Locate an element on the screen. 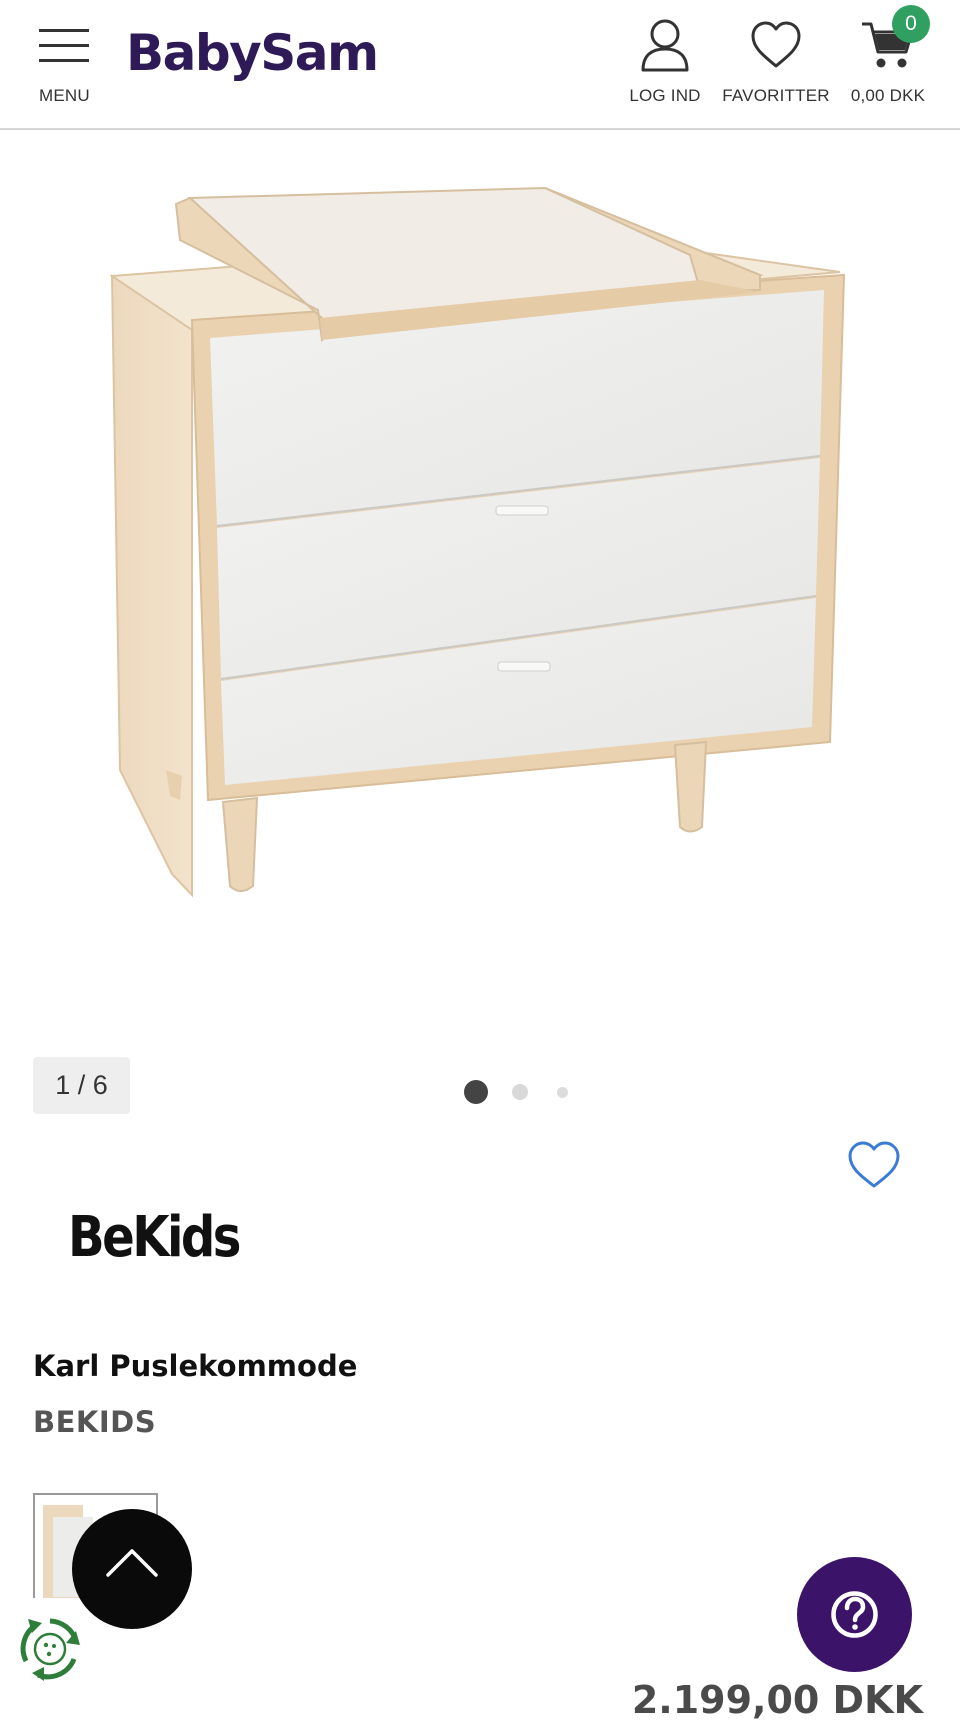 The height and width of the screenshot is (1725, 960). gallery-dot-active is located at coordinates (476, 1092).